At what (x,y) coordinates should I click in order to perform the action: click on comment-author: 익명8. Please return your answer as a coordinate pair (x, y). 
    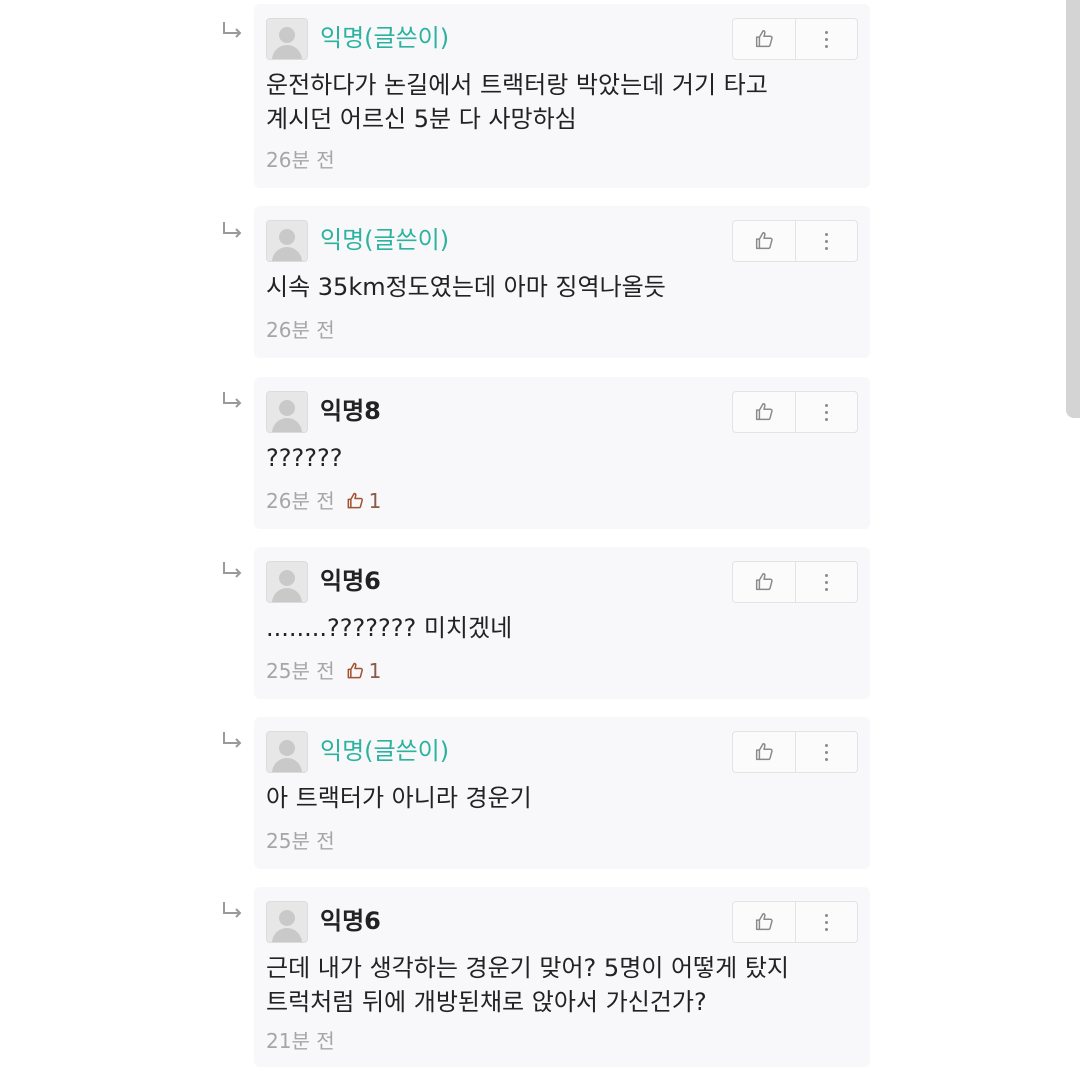
    Looking at the image, I should click on (350, 411).